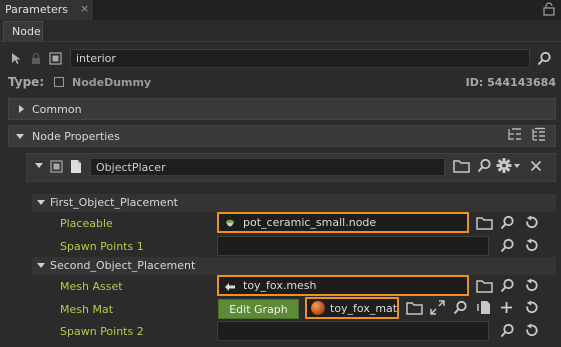 The height and width of the screenshot is (347, 561). Describe the element at coordinates (114, 202) in the screenshot. I see `group-title: First_Object_Placement` at that location.